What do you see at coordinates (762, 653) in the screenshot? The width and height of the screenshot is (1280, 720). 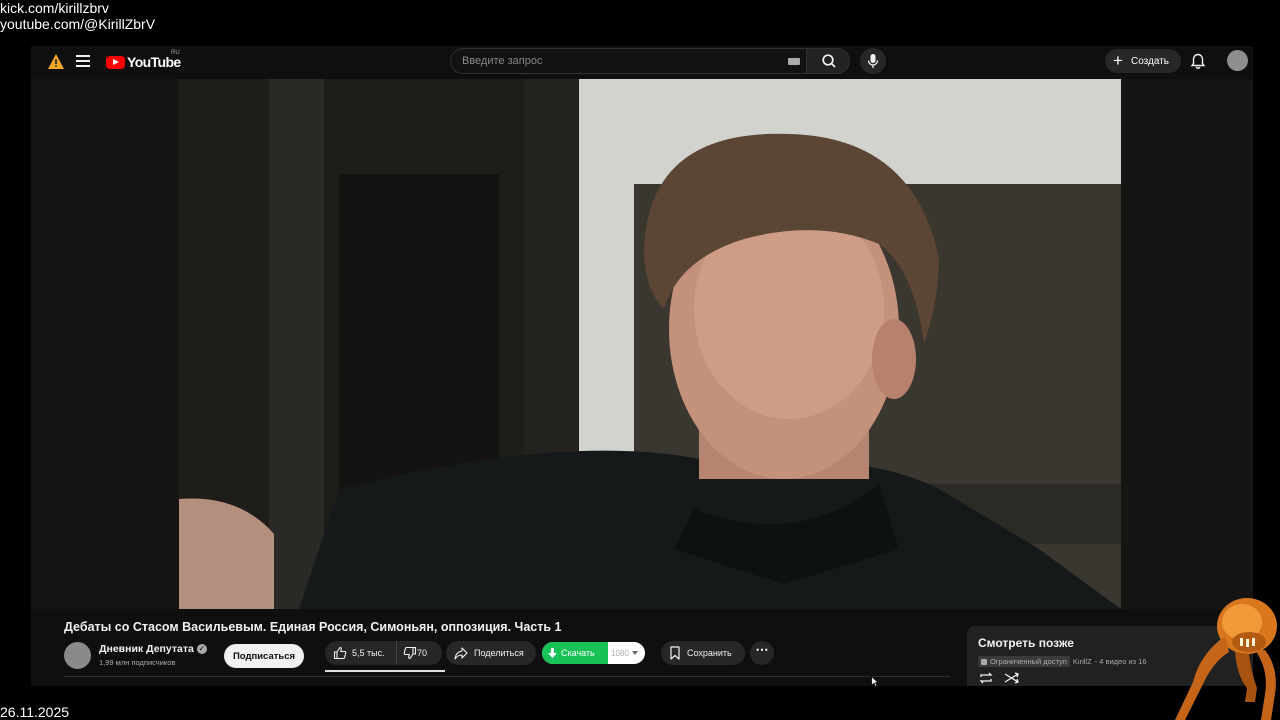 I see `more-icon: ⋯` at bounding box center [762, 653].